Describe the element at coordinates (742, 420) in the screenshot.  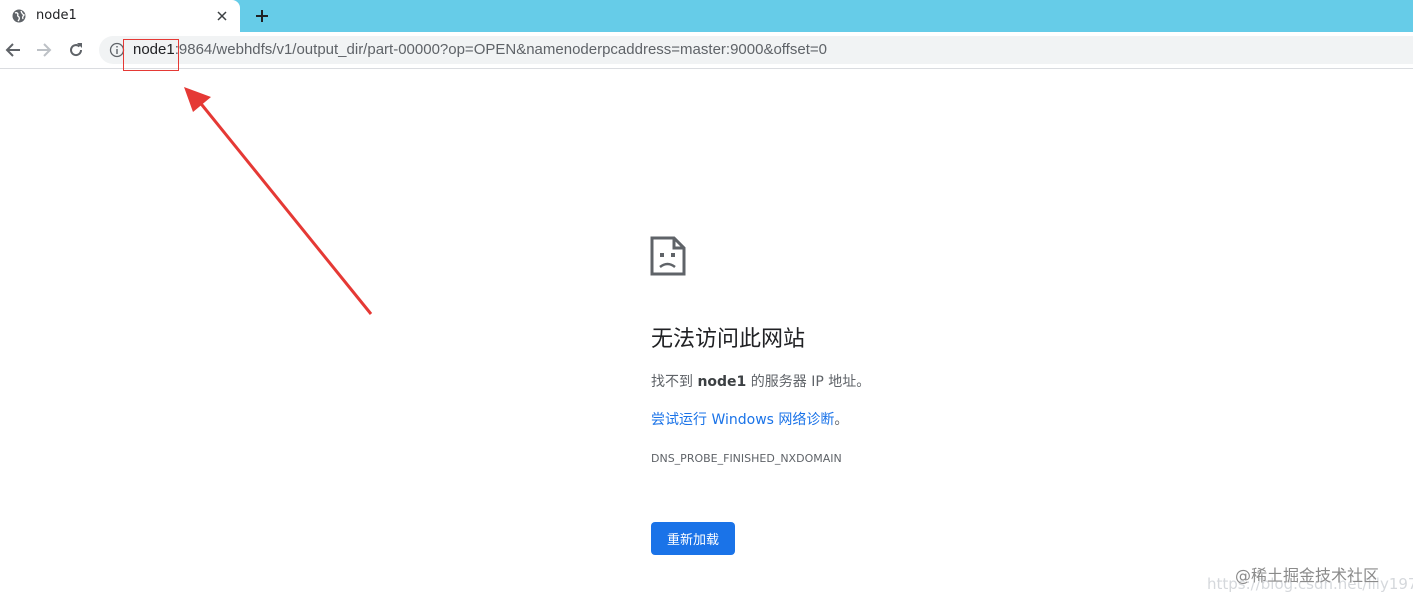
I see `windows-diagnostics-link: 尝试运行 Windows 网络诊断` at that location.